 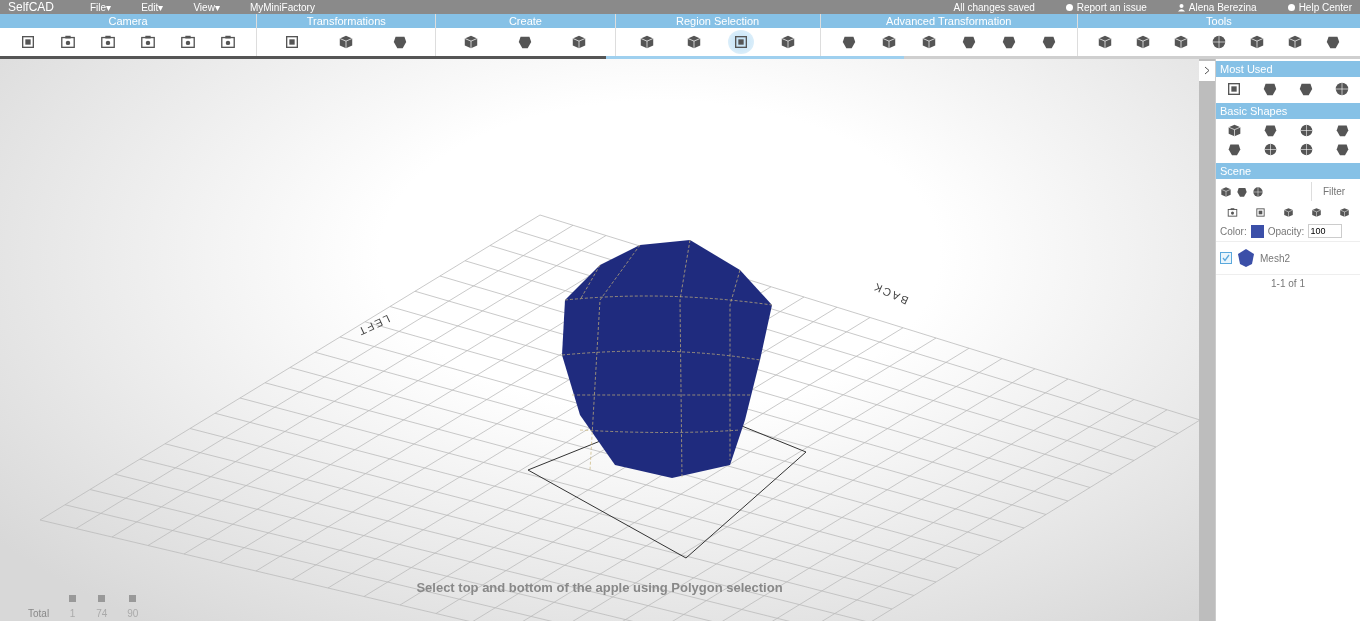 What do you see at coordinates (1218, 21) in the screenshot?
I see `group-header: Tools` at bounding box center [1218, 21].